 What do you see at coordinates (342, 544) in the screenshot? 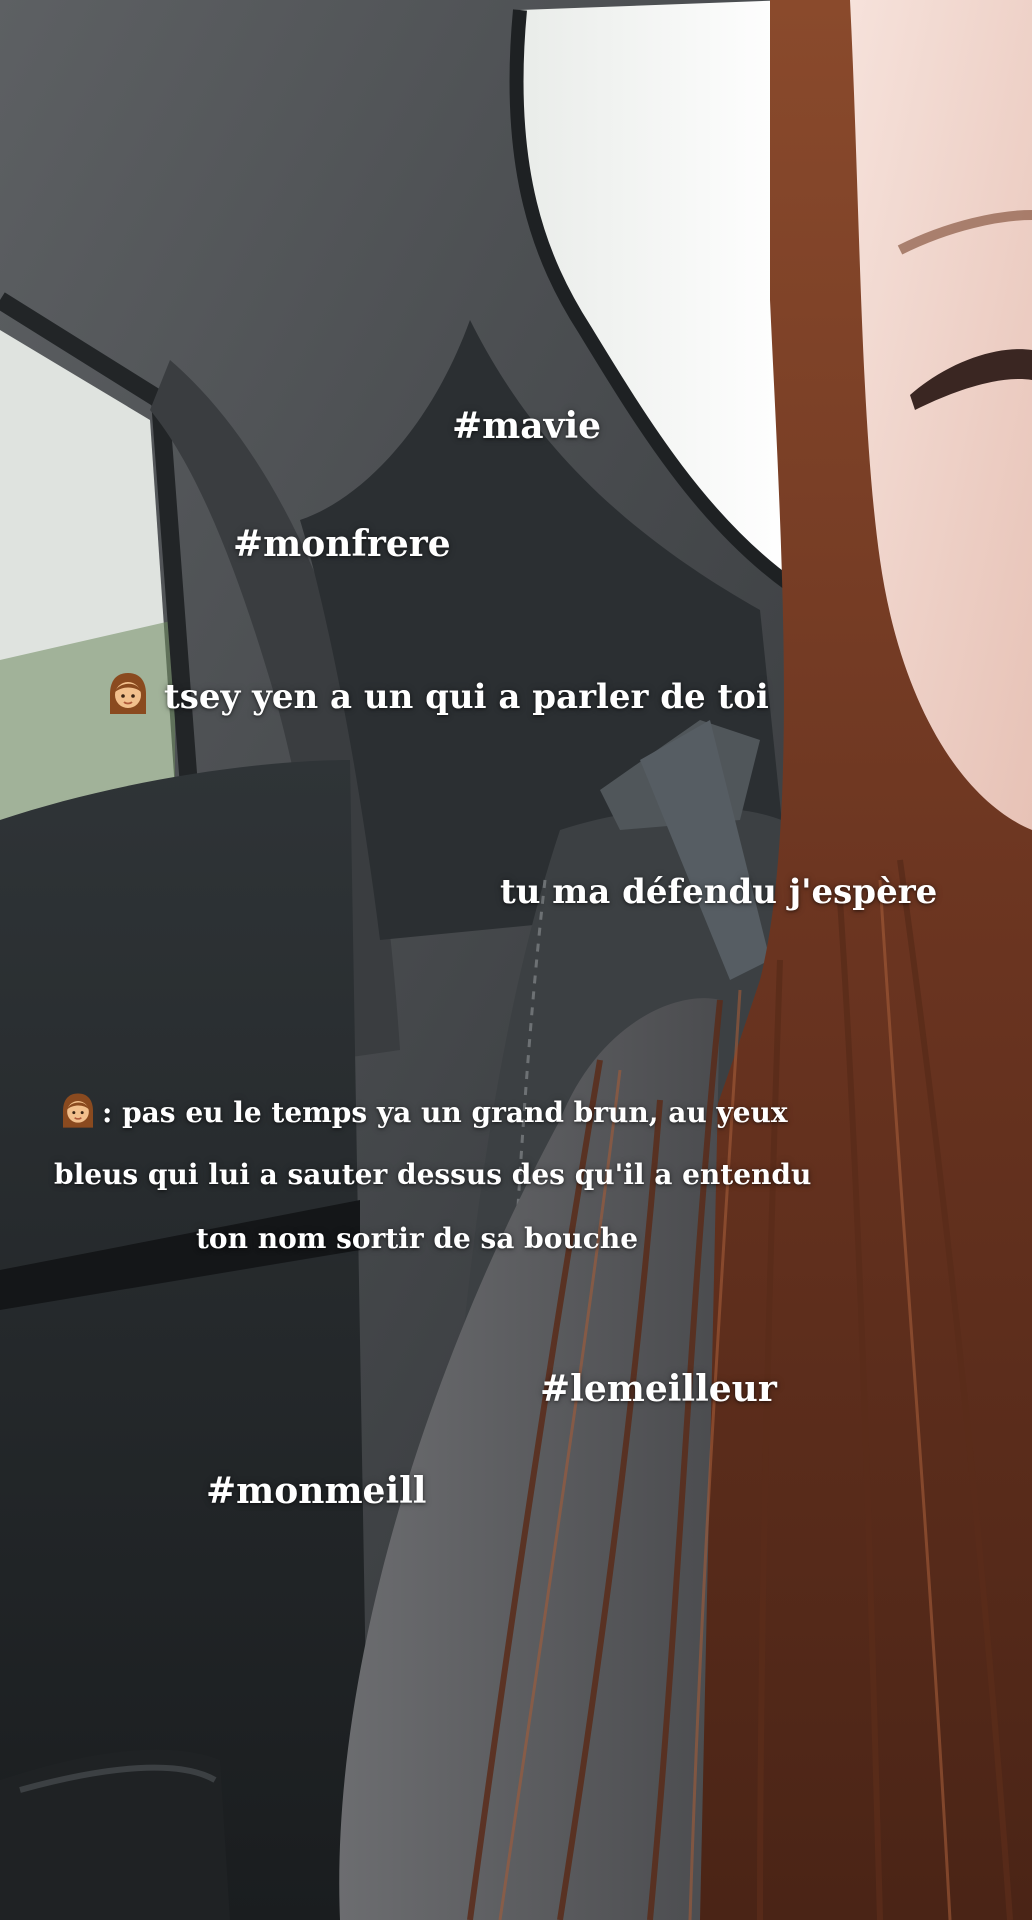
I see `hashtag-monfrere: #monfrere` at bounding box center [342, 544].